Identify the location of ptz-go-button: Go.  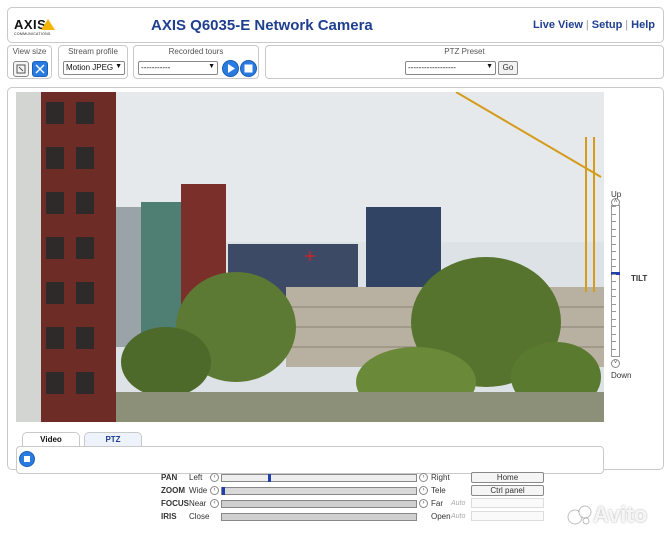
(508, 68).